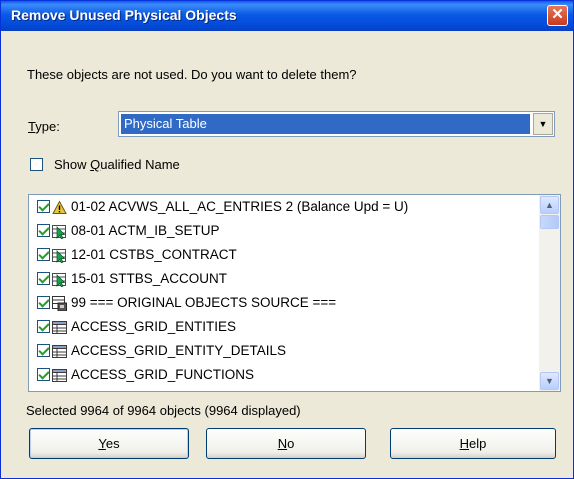  I want to click on list-item: 12-01 CSTBS_CONTRACT, so click(279, 255).